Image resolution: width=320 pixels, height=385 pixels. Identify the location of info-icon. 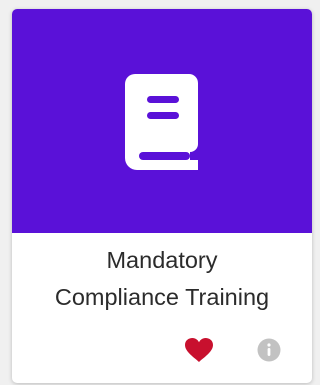
(269, 350).